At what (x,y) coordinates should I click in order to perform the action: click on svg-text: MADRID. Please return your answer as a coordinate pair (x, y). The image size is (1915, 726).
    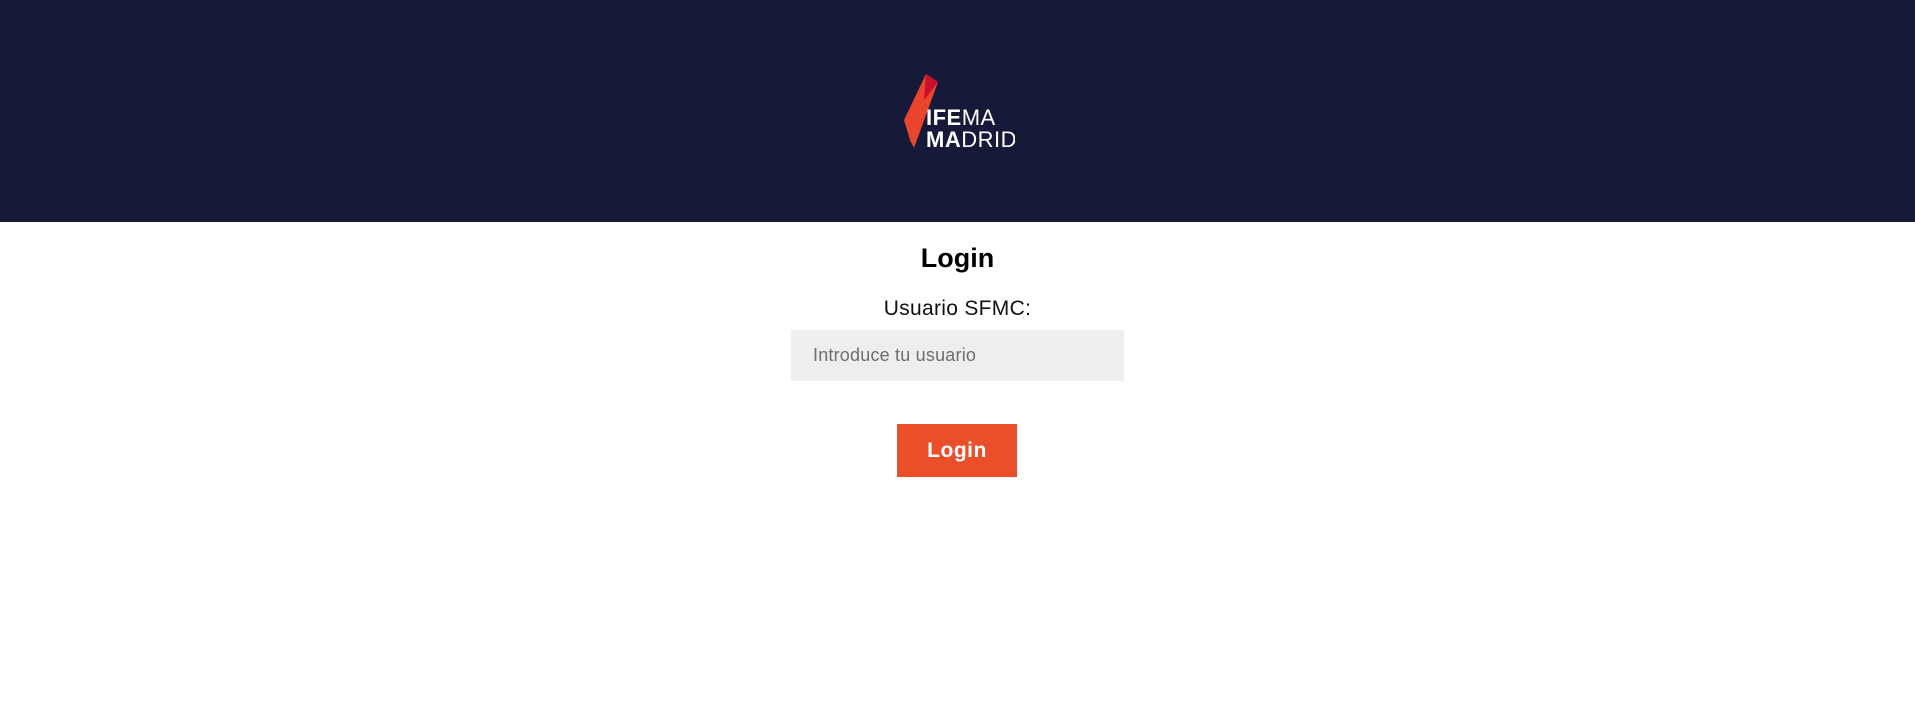
    Looking at the image, I should click on (970, 139).